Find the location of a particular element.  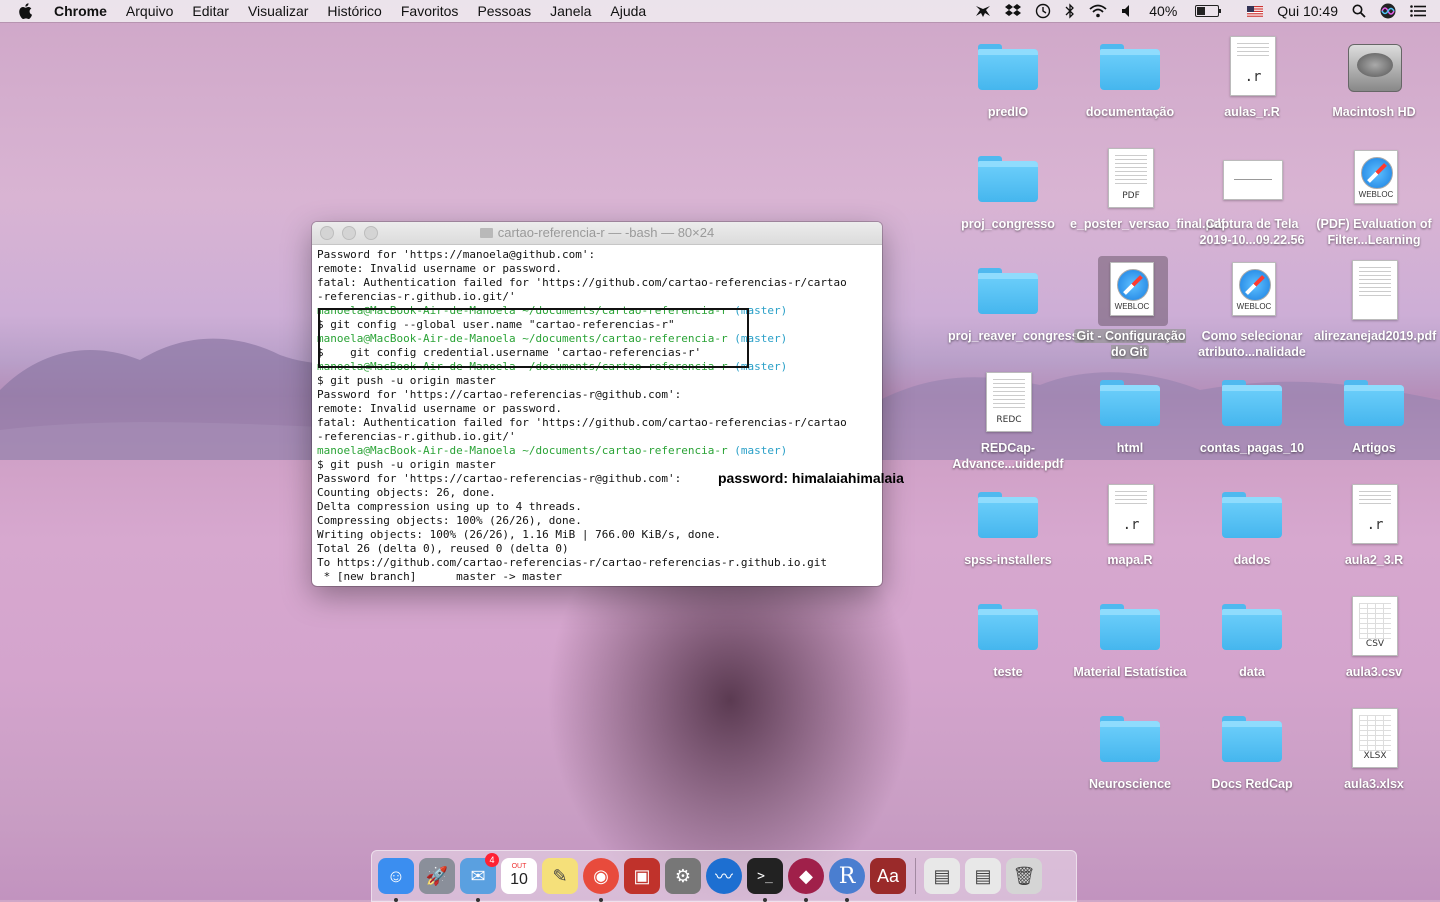

spotlight-search-icon is located at coordinates (1359, 11).